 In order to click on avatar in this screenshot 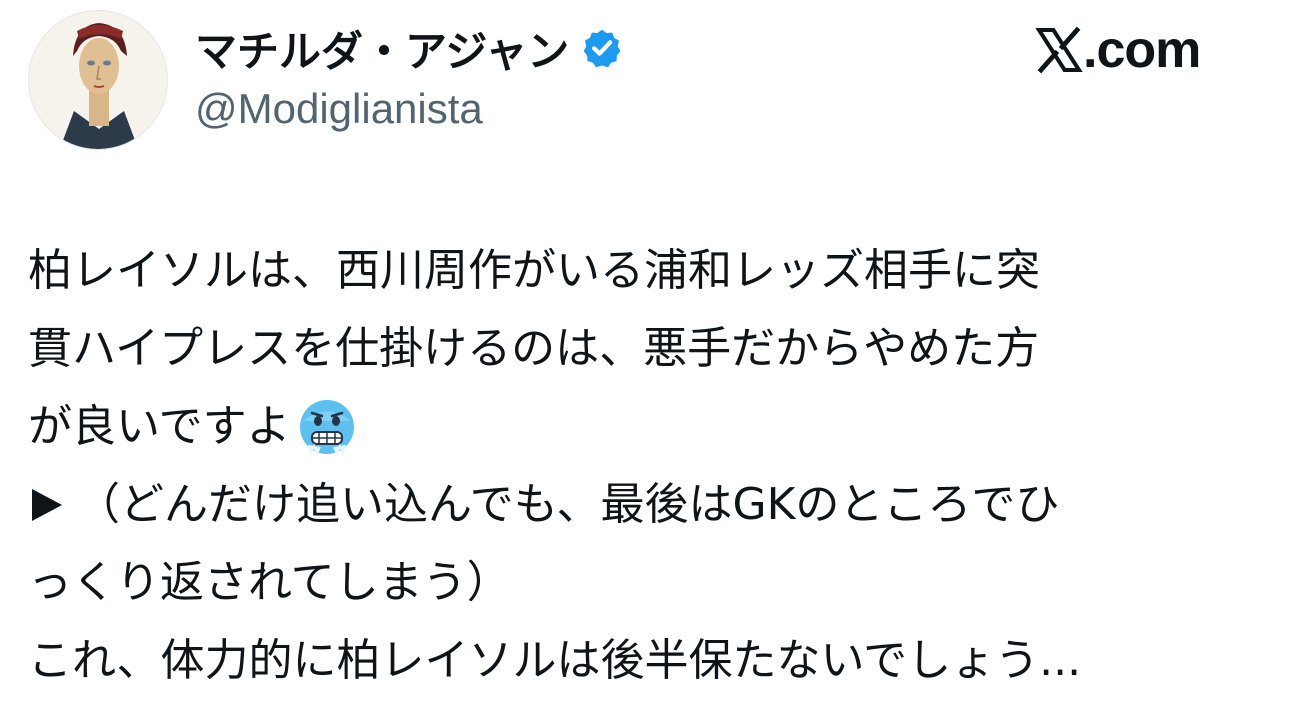, I will do `click(98, 80)`.